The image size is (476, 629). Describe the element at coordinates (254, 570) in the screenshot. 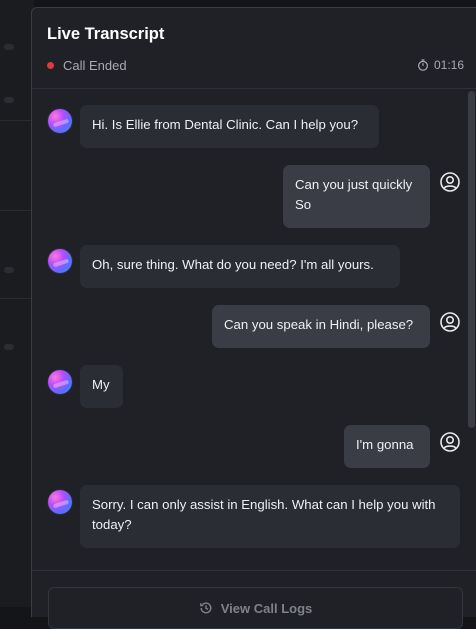

I see `footer-divider` at that location.